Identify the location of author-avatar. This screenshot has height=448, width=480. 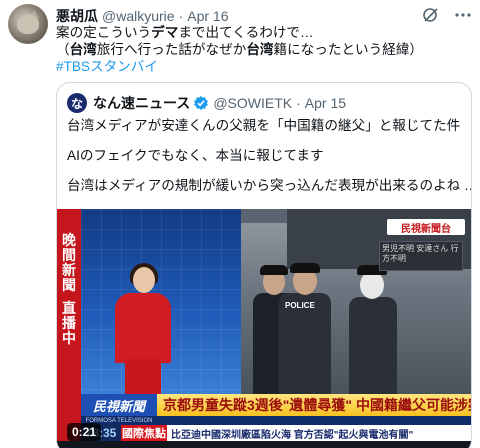
(28, 24).